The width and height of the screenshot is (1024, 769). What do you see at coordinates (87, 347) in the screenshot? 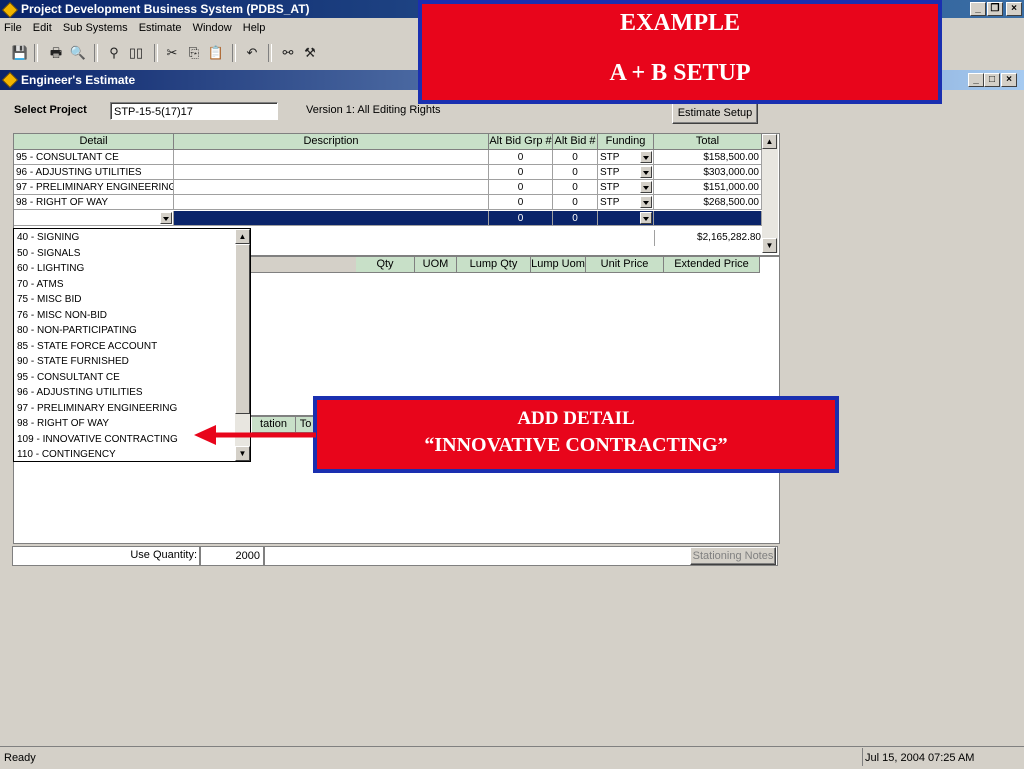
I see `list-item: 85 - STATE FORCE ACCOUNT` at bounding box center [87, 347].